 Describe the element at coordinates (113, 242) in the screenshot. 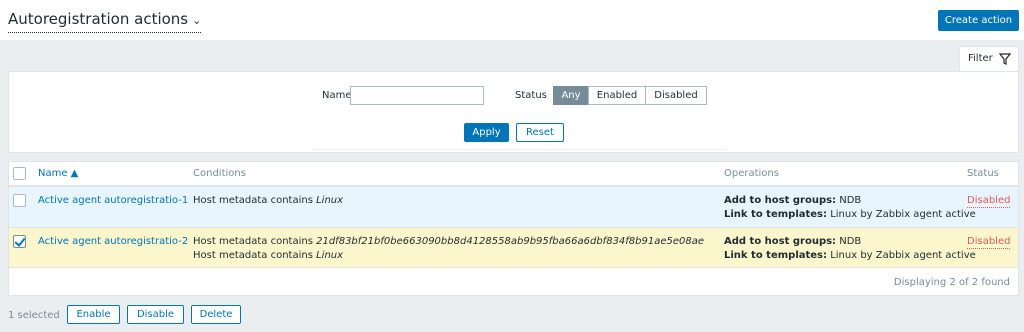

I see `action-name-link: Active agent autoregistratio-2` at that location.